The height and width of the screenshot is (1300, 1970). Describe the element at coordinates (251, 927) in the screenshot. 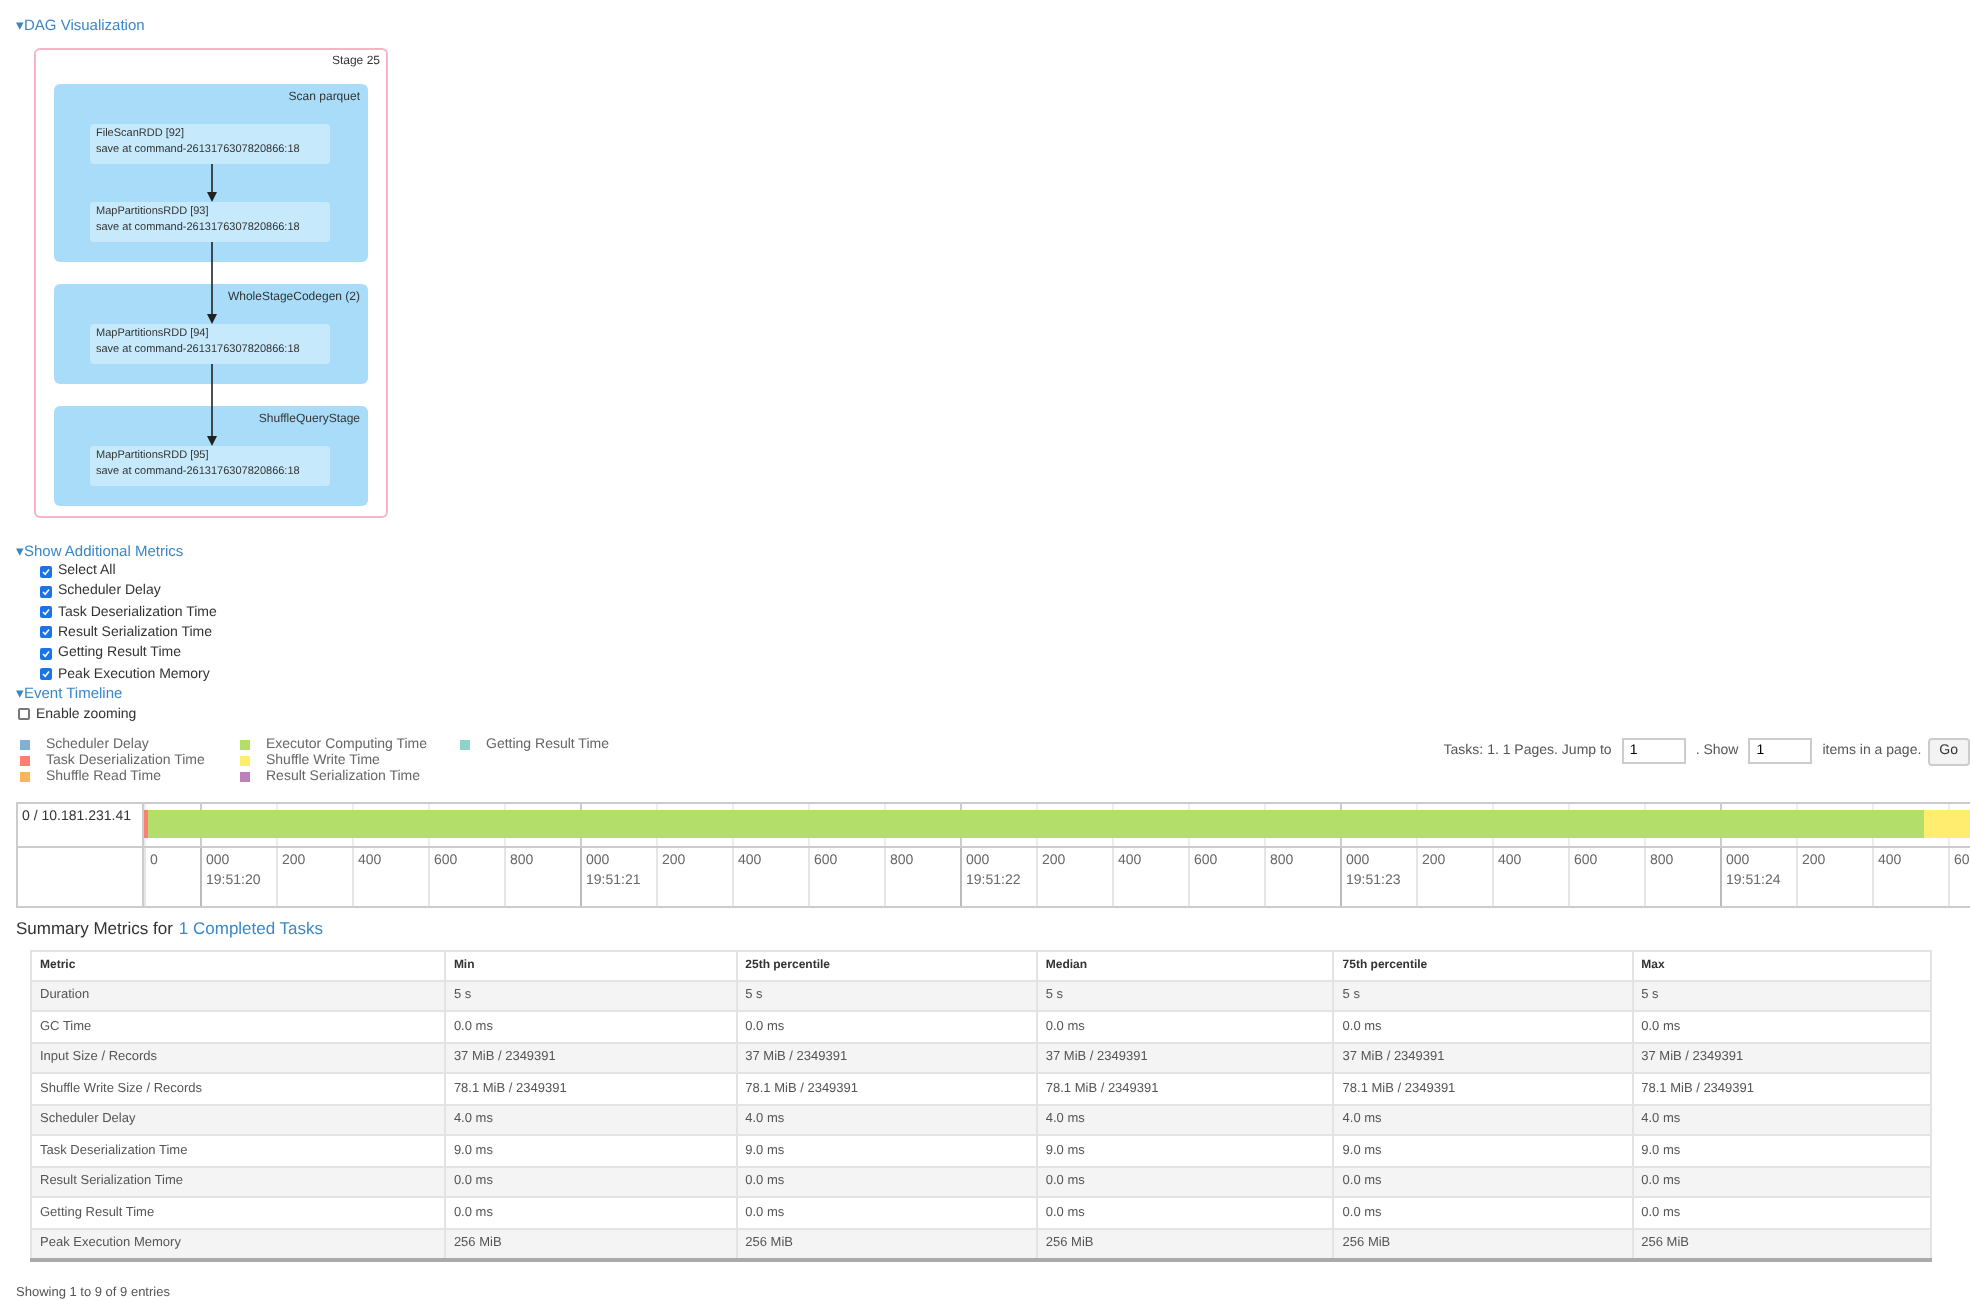

I see `completed-tasks-link: 1 Completed Tasks` at that location.